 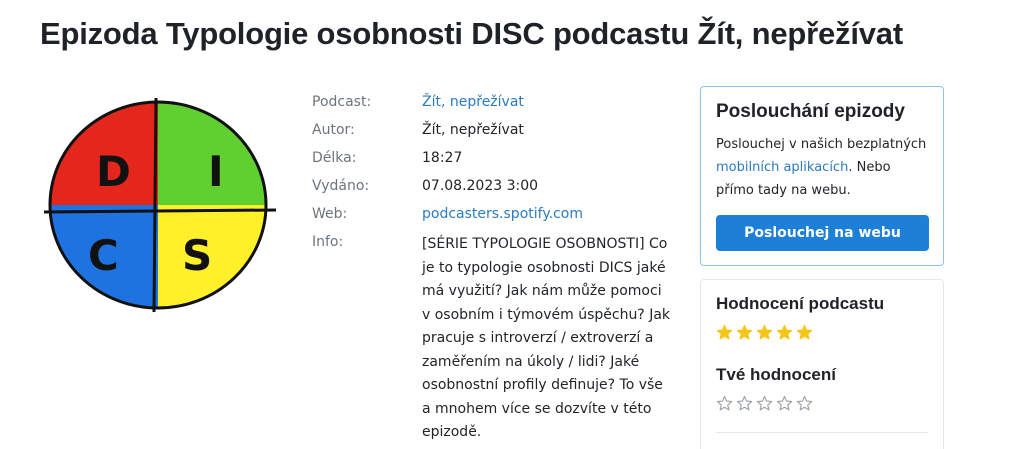 What do you see at coordinates (821, 144) in the screenshot?
I see `listen-text-before: Poslouchej v našich bezplatných` at bounding box center [821, 144].